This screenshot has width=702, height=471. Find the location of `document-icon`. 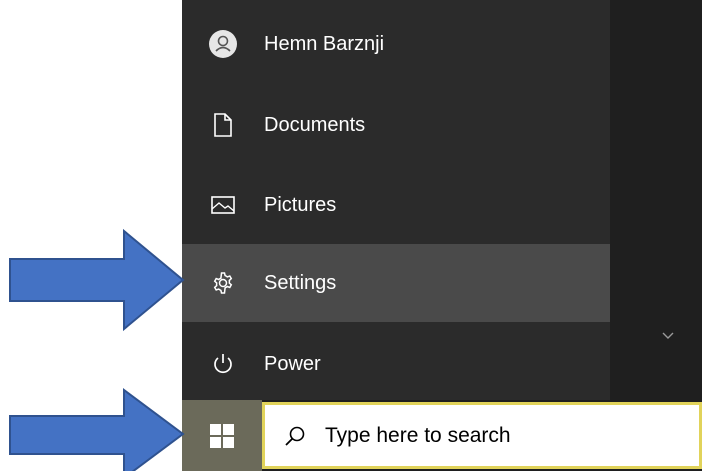

document-icon is located at coordinates (223, 125).